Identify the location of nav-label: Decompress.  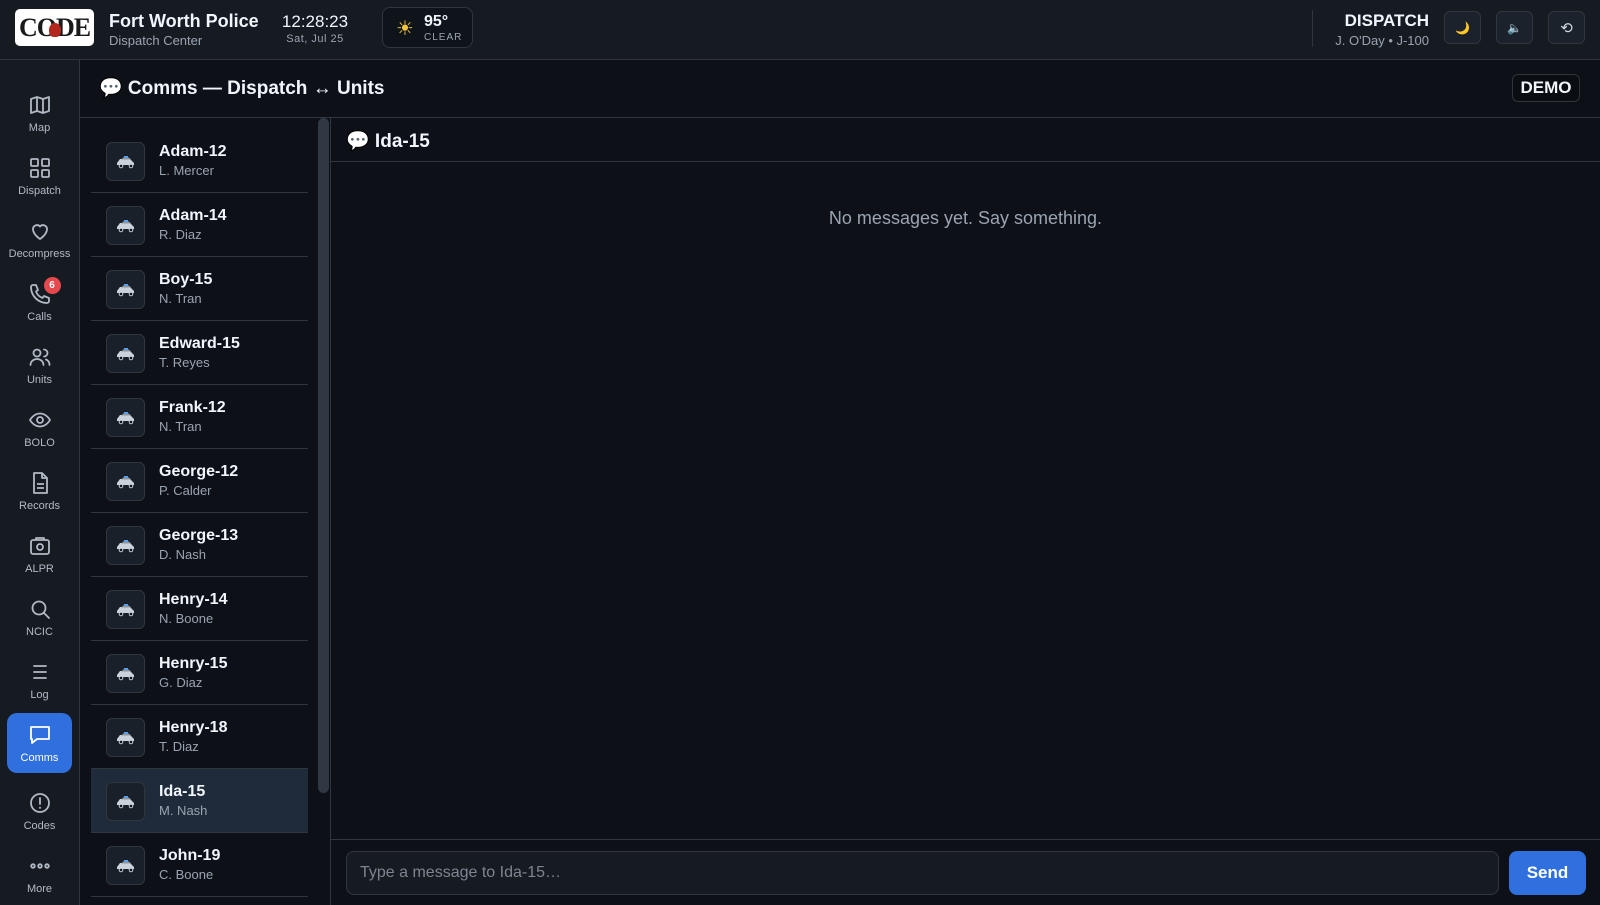
(39, 253).